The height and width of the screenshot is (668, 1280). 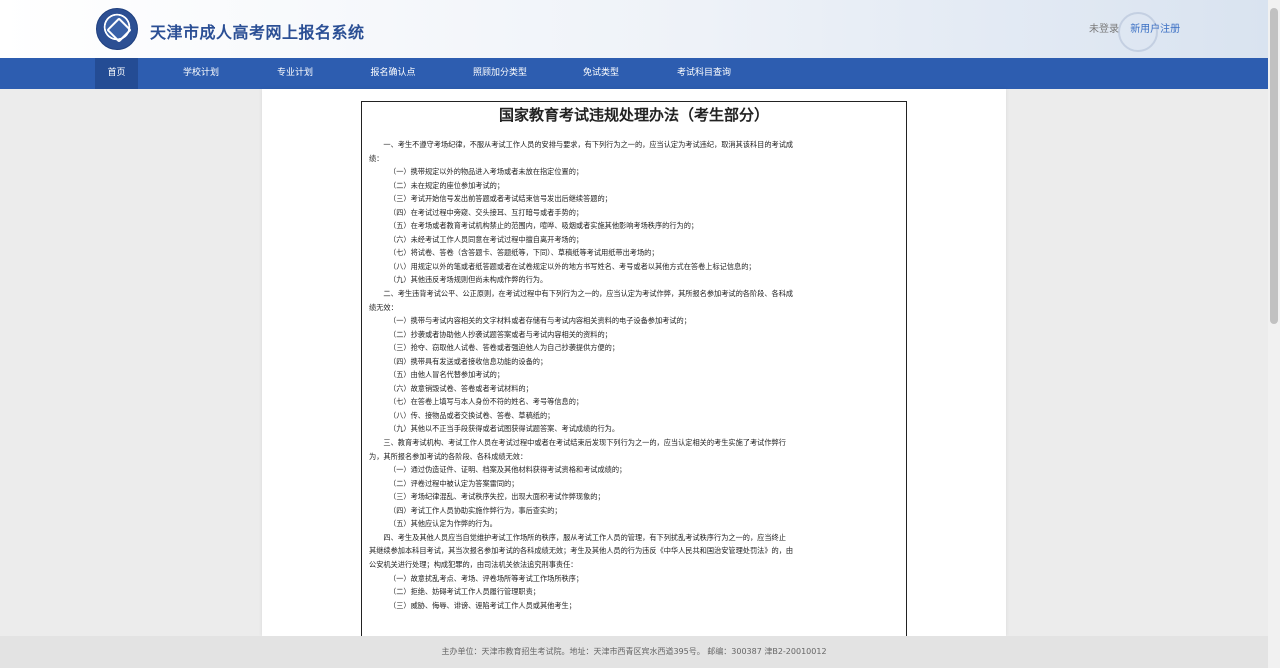 I want to click on document-line: 为，其所报名参加考试的各阶段、各科成绩无效：, so click(x=448, y=456).